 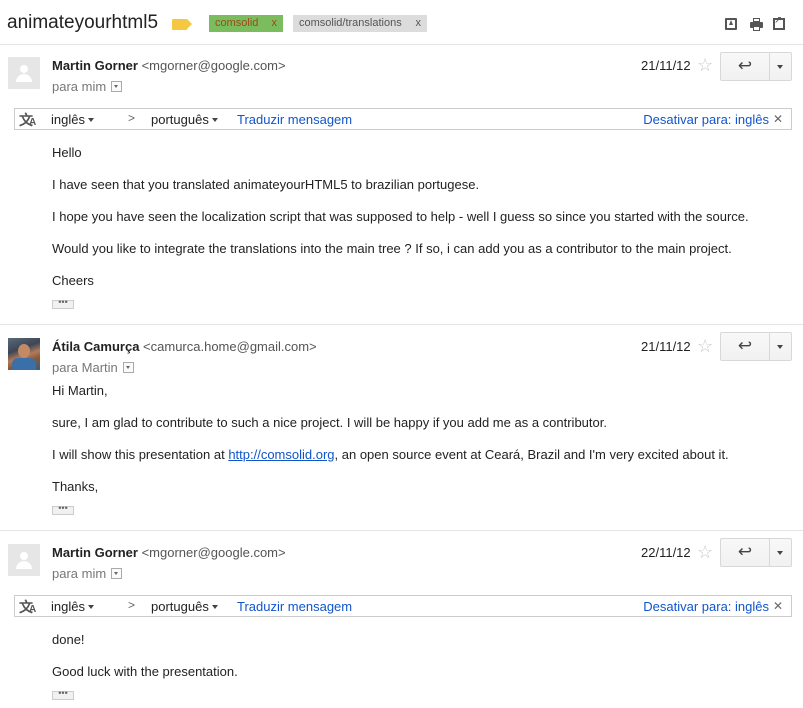 What do you see at coordinates (756, 24) in the screenshot?
I see `print-icon` at bounding box center [756, 24].